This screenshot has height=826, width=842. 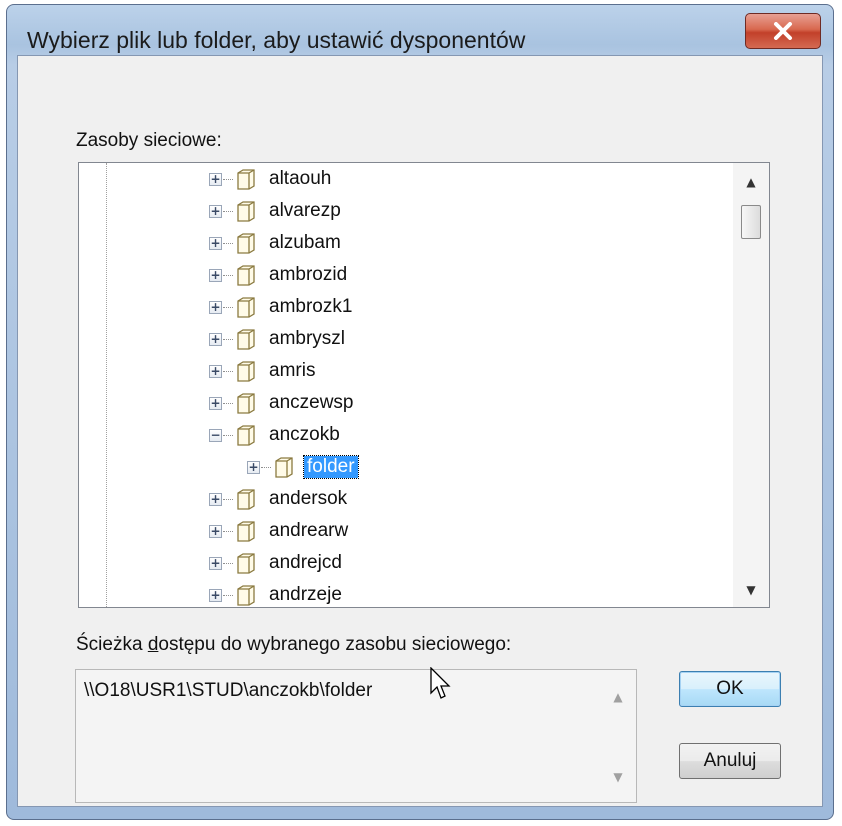 What do you see at coordinates (106, 385) in the screenshot?
I see `tree-guide-line` at bounding box center [106, 385].